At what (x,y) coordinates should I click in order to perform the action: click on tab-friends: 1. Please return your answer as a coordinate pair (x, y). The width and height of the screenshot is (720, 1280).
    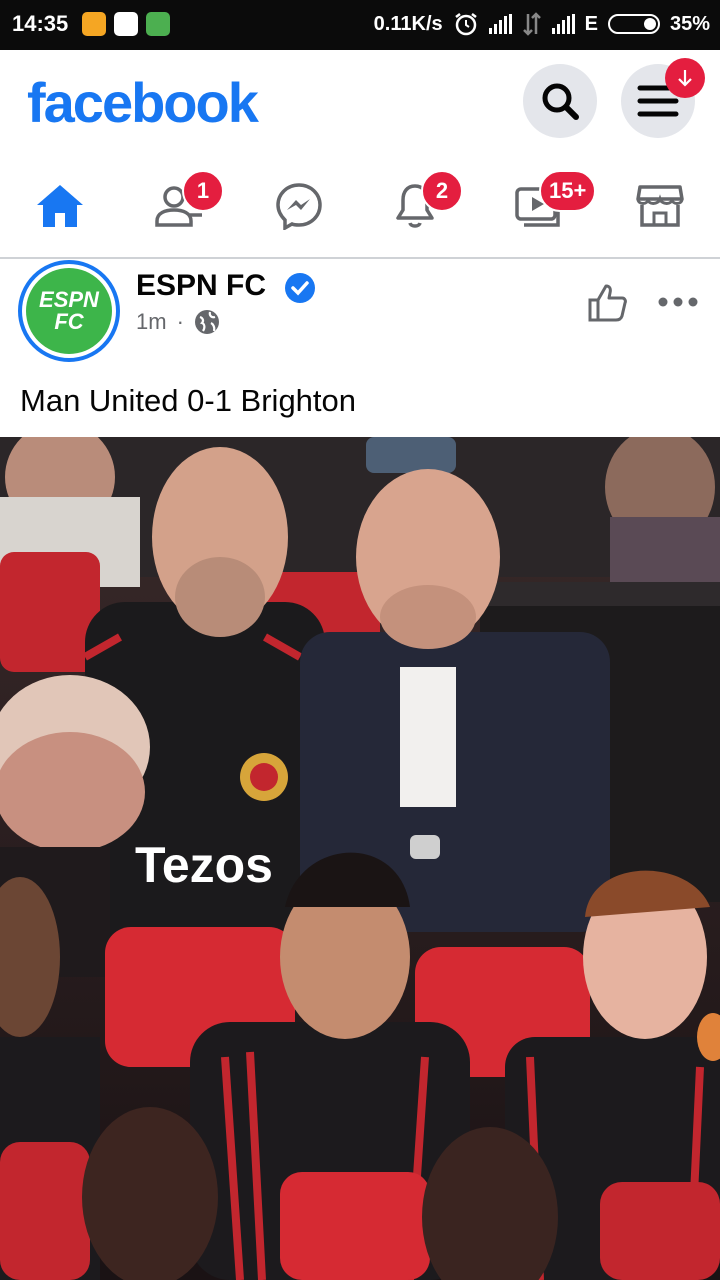
    Looking at the image, I should click on (180, 206).